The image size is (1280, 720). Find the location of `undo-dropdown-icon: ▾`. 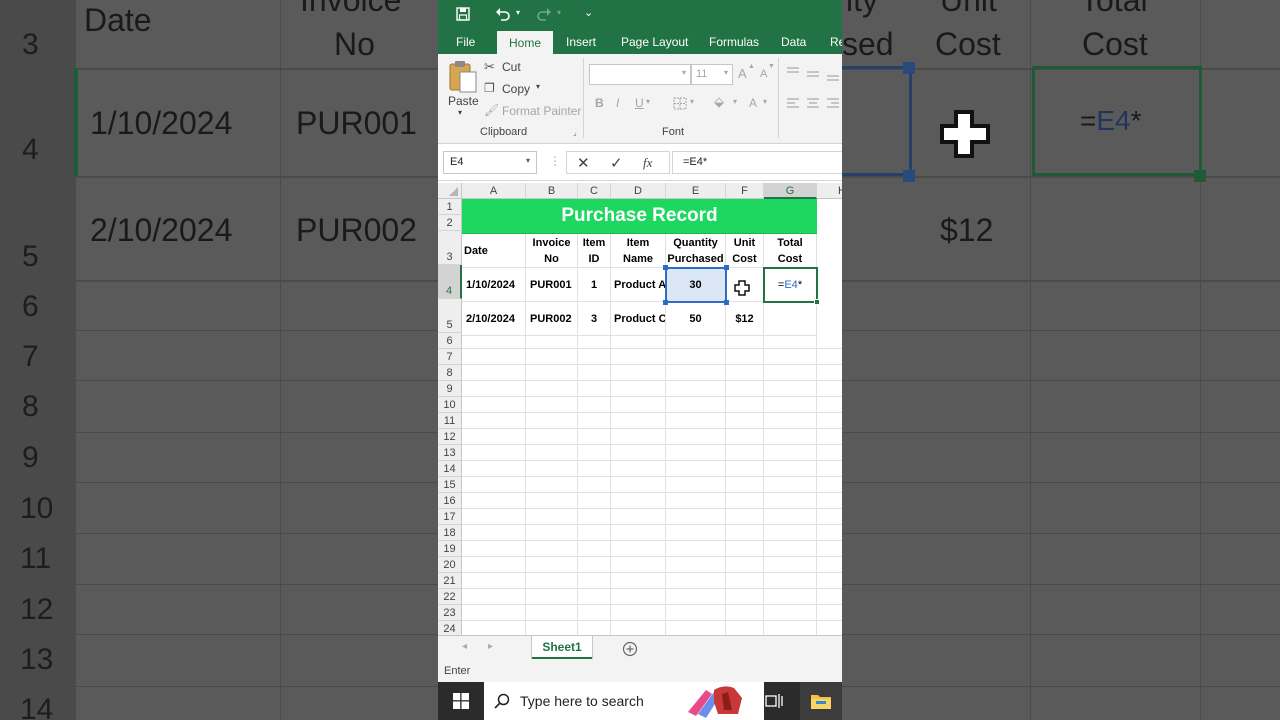

undo-dropdown-icon: ▾ is located at coordinates (518, 12).